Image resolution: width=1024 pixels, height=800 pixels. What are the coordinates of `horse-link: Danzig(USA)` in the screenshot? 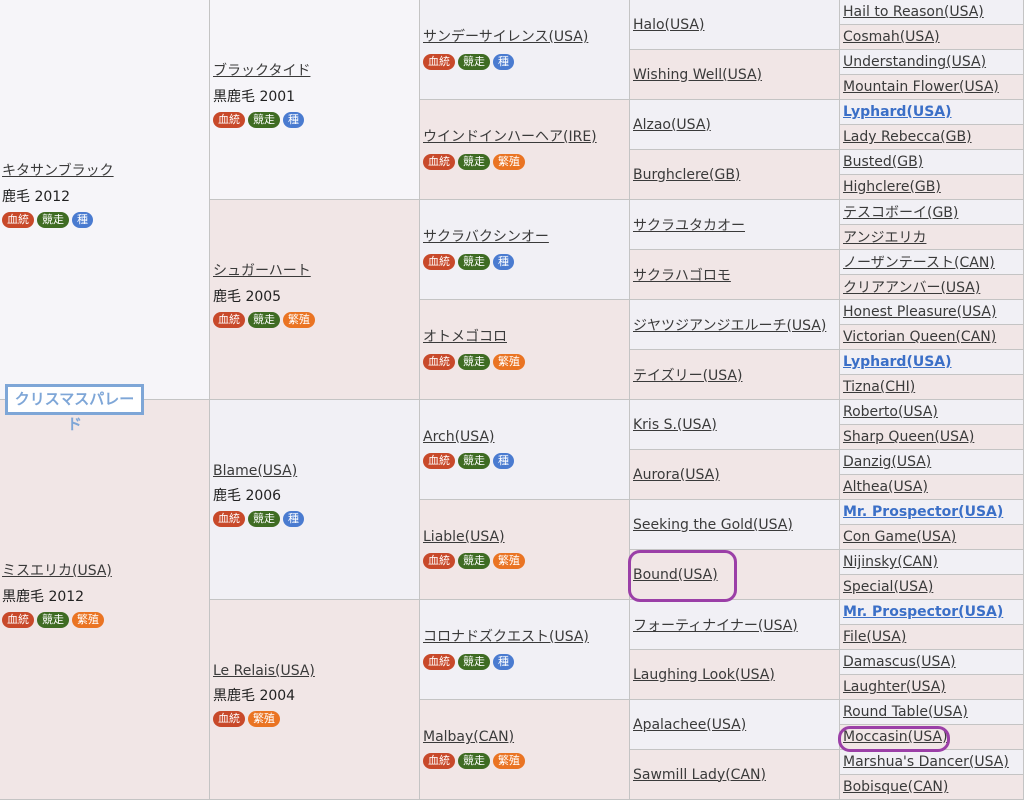 It's located at (887, 462).